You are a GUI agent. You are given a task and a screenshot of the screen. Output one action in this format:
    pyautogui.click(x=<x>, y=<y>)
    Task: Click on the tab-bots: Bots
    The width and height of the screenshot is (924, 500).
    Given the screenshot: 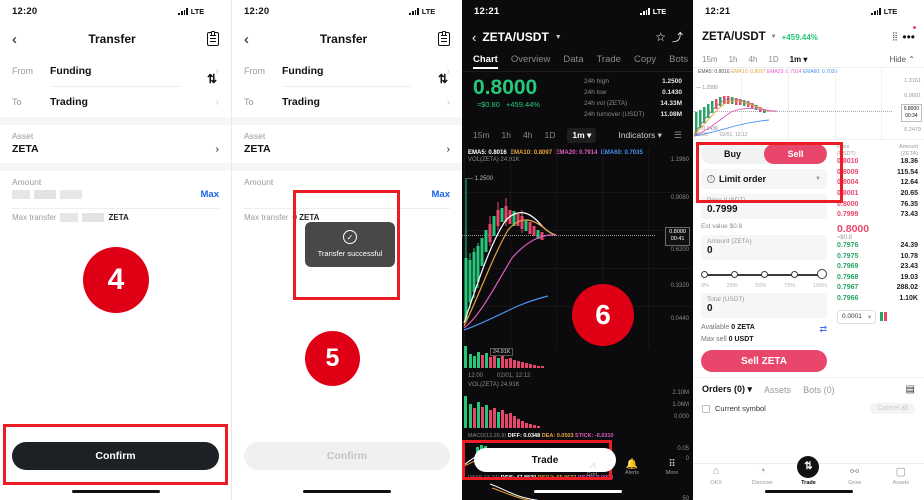 What is the action you would take?
    pyautogui.click(x=678, y=59)
    